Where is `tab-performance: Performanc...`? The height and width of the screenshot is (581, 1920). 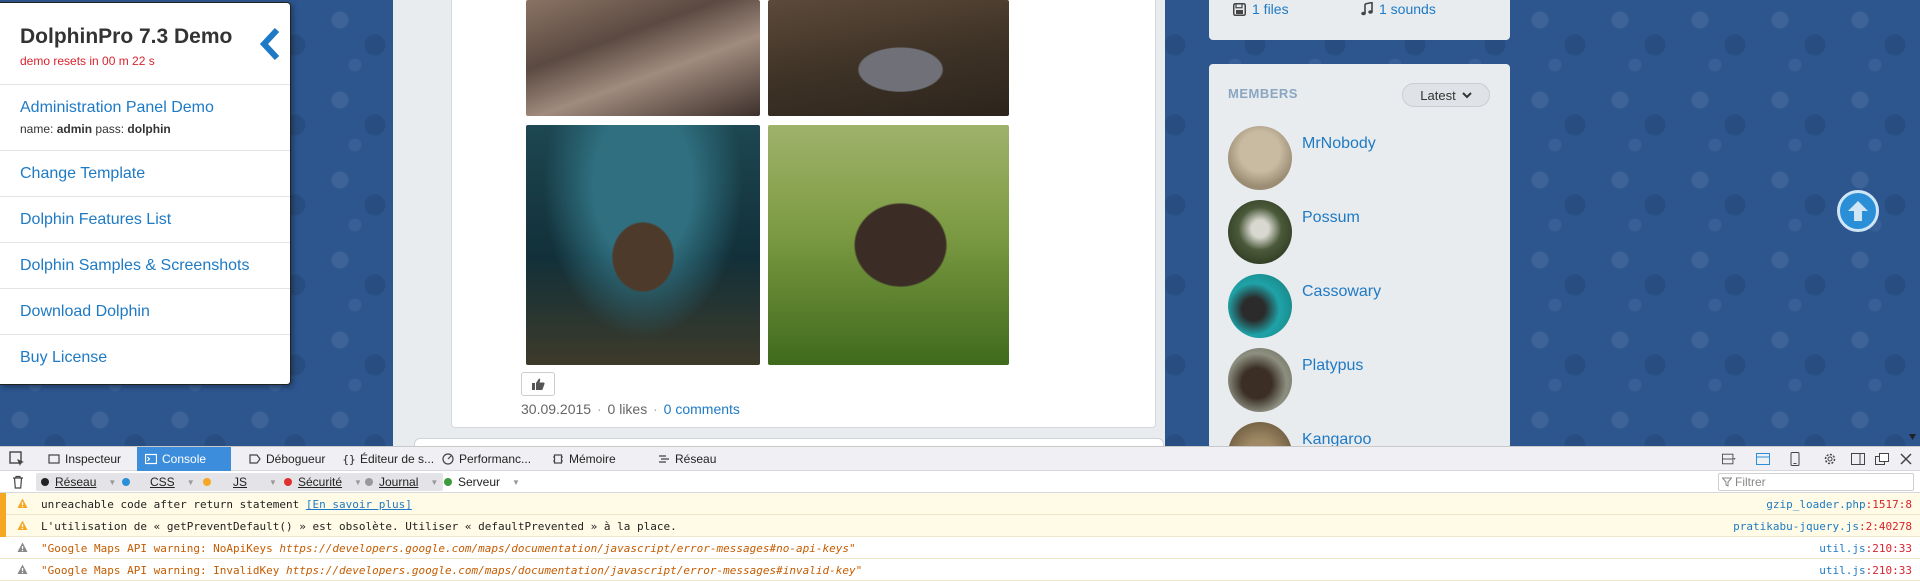
tab-performance: Performanc... is located at coordinates (486, 459).